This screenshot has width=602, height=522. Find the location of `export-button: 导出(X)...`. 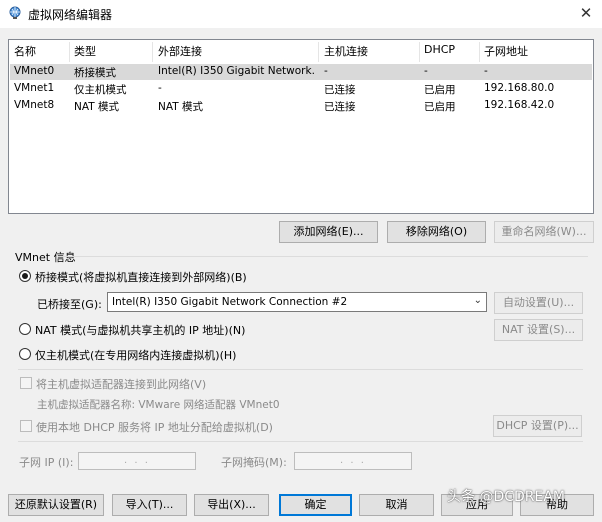

export-button: 导出(X)... is located at coordinates (231, 505).